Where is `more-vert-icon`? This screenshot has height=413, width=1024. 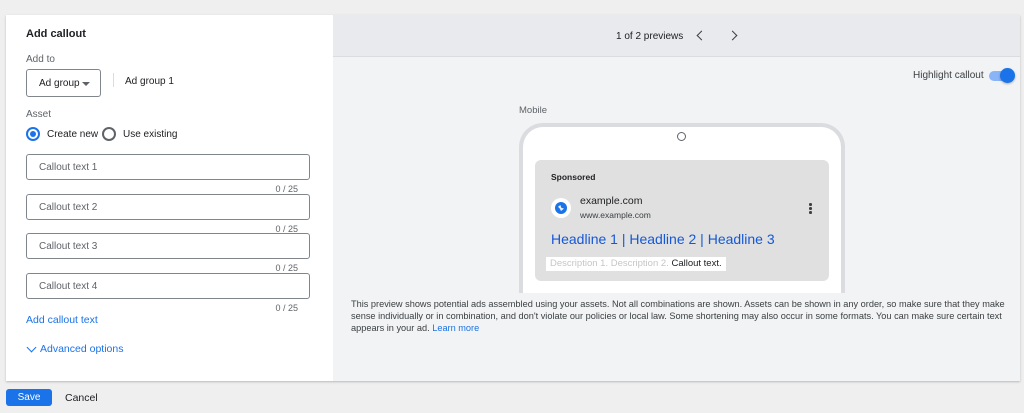 more-vert-icon is located at coordinates (810, 208).